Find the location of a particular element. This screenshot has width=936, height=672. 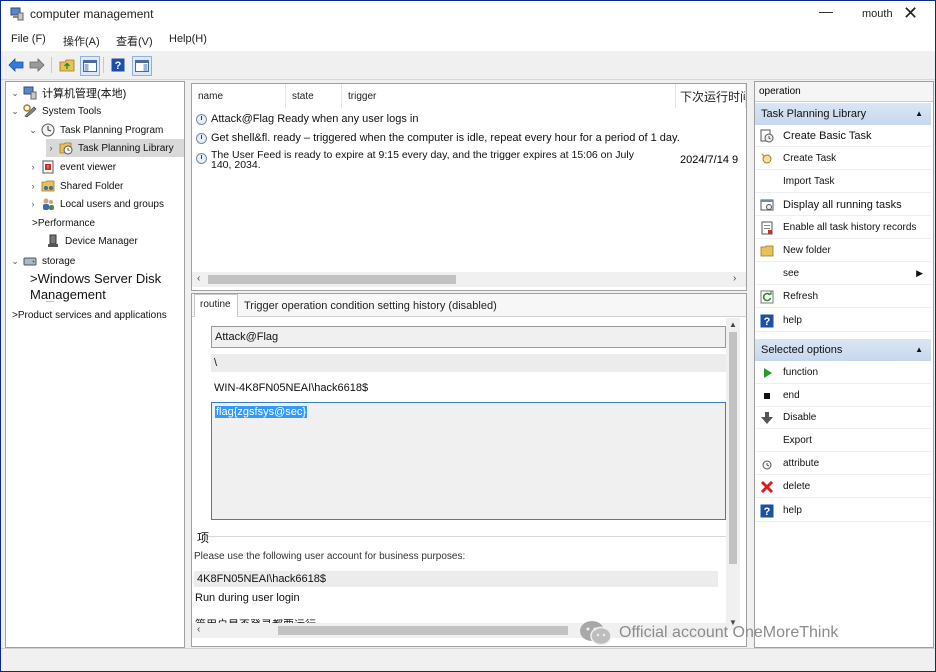

menu-file: File (F) is located at coordinates (28, 39).